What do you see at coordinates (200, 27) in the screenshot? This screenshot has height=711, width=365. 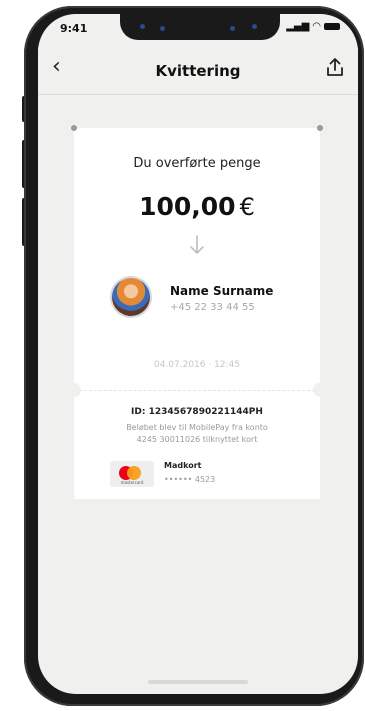 I see `notch` at bounding box center [200, 27].